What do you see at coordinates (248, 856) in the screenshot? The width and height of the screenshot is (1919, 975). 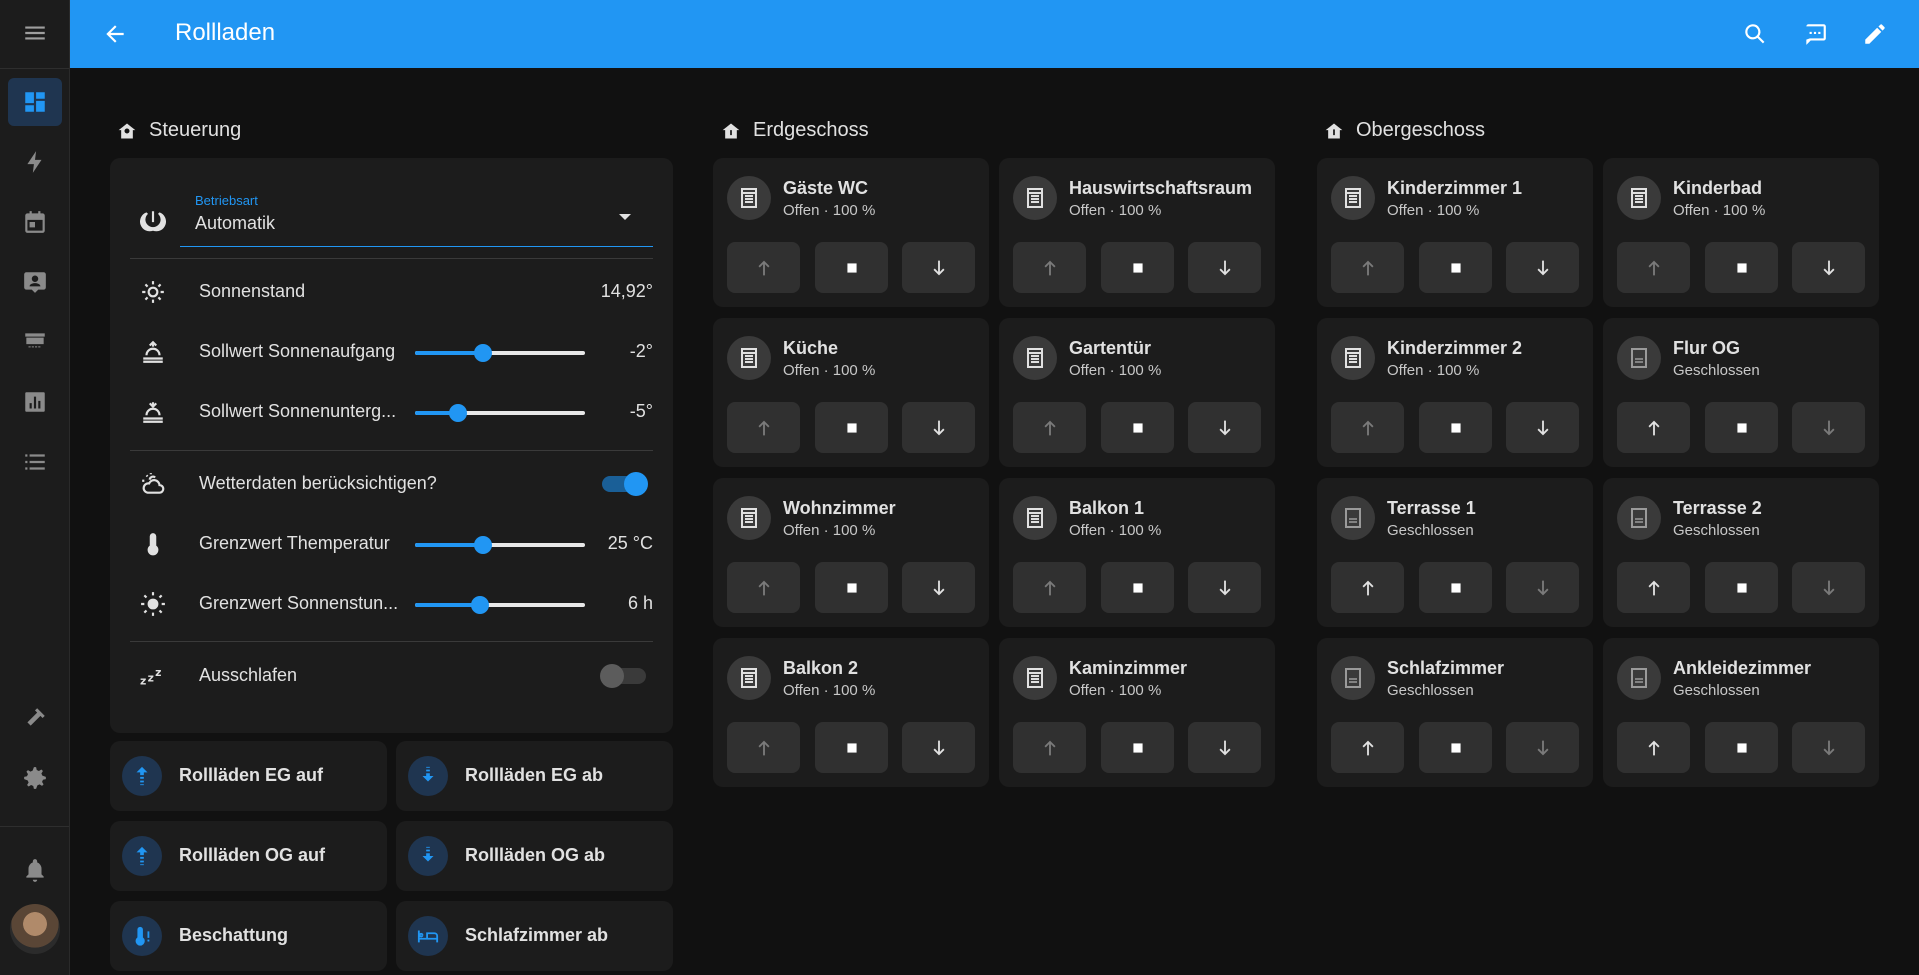 I see `script-button-og-auf: Rollläden OG auf` at bounding box center [248, 856].